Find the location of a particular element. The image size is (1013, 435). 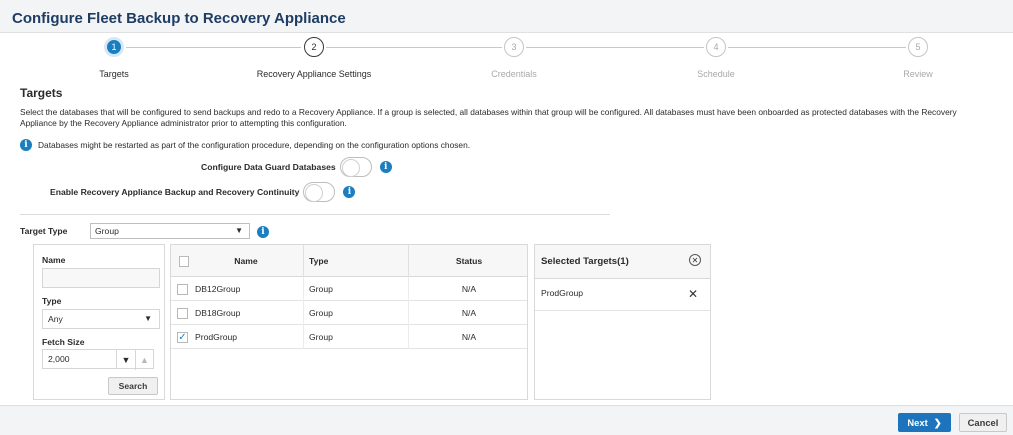

step-label: Credentials is located at coordinates (514, 74).